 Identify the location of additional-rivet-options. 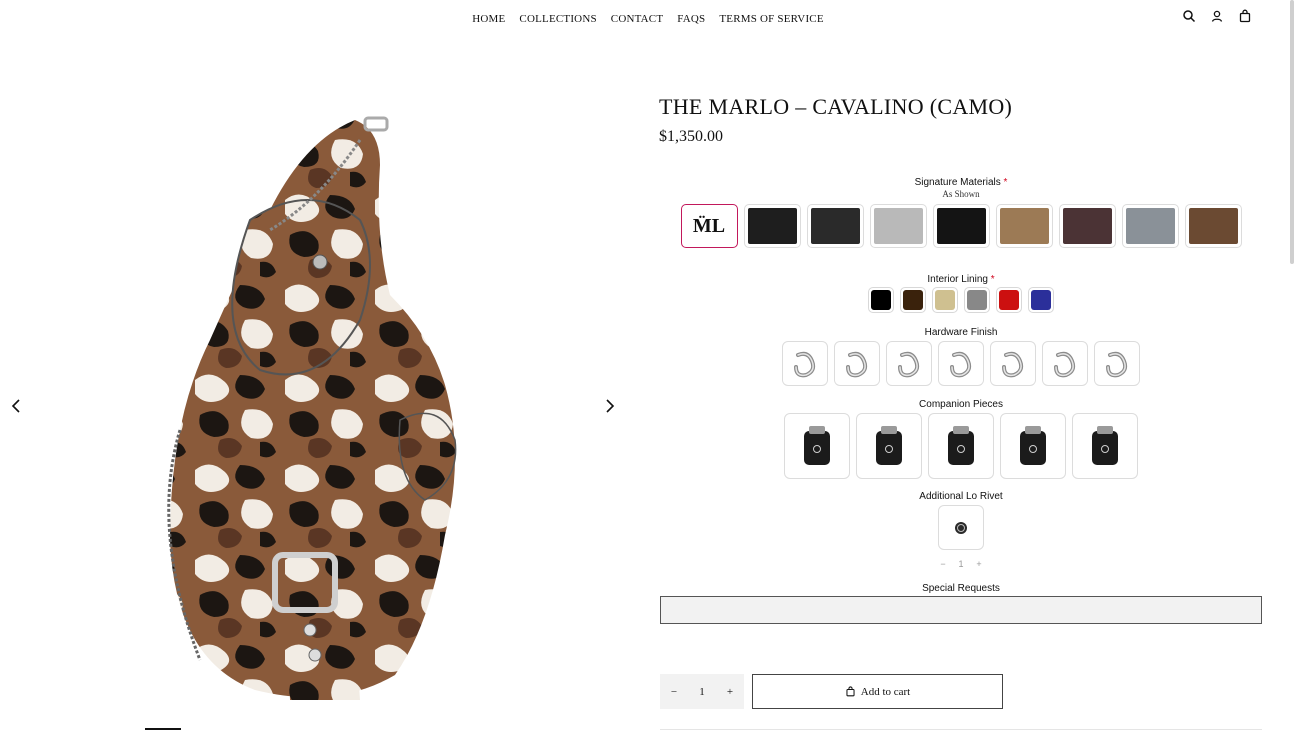
(961, 527).